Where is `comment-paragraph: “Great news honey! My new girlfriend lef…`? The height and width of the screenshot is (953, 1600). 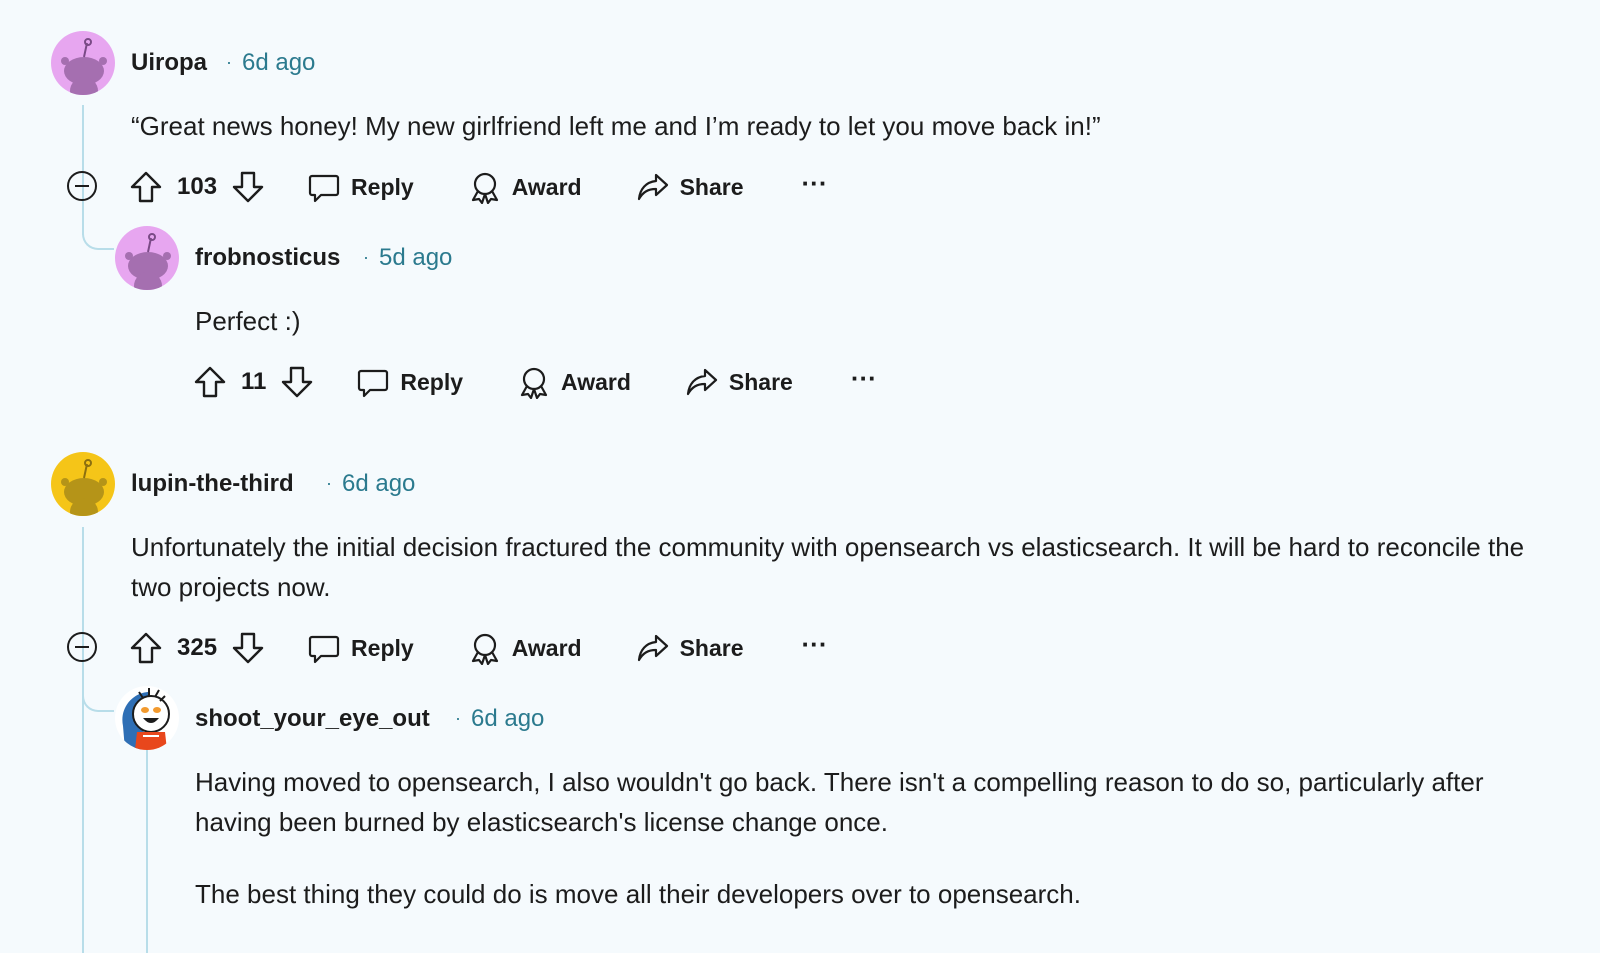 comment-paragraph: “Great news honey! My new girlfriend lef… is located at coordinates (616, 126).